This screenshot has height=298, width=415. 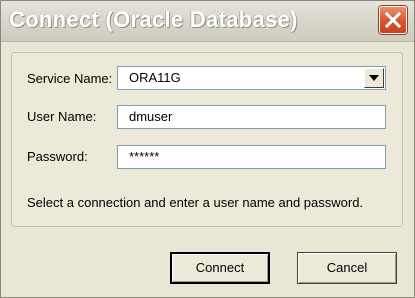 I want to click on password-label: Password:, so click(x=57, y=156).